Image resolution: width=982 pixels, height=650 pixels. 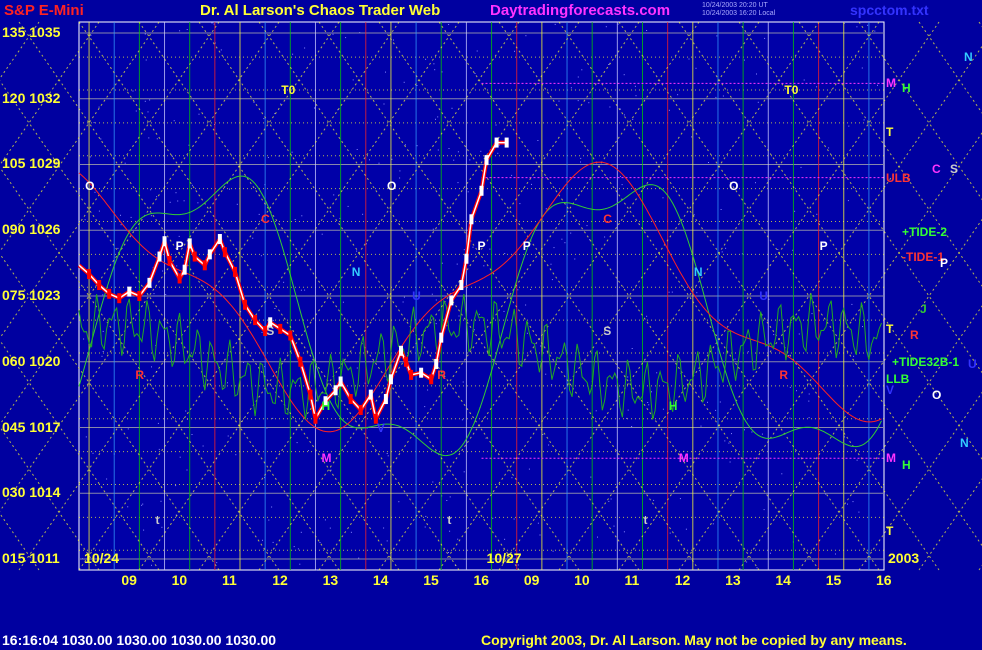 I want to click on price-readout: 16:16:04 1030.00 1030.00 1030.00 1030.00, so click(x=139, y=640).